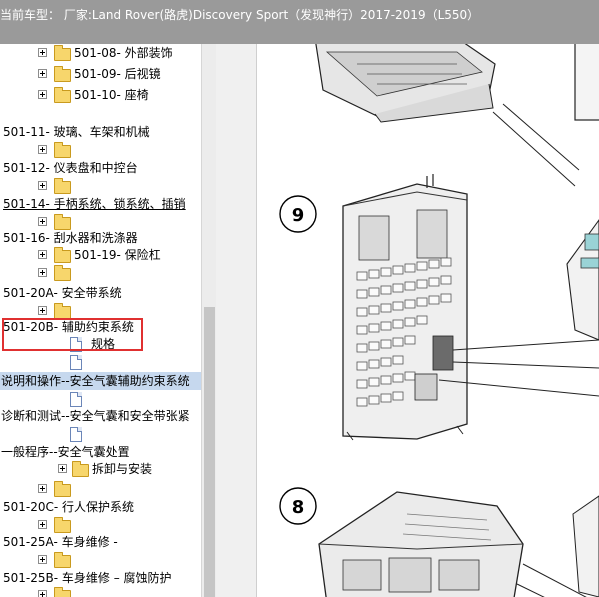 The image size is (599, 597). What do you see at coordinates (95, 381) in the screenshot?
I see `tree-item-label: 说明和操作--安全气囊辅助约束系统` at bounding box center [95, 381].